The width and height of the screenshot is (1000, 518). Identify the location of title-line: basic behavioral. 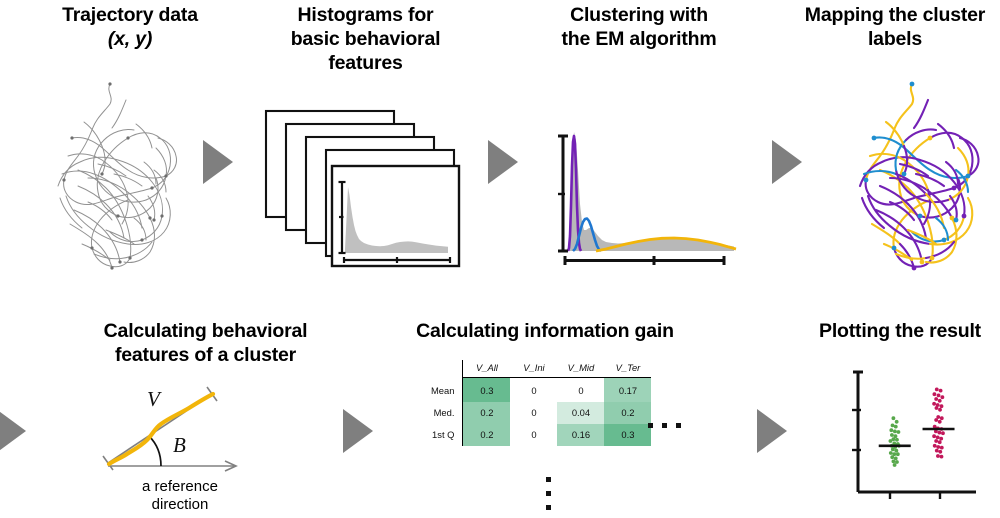
(365, 38).